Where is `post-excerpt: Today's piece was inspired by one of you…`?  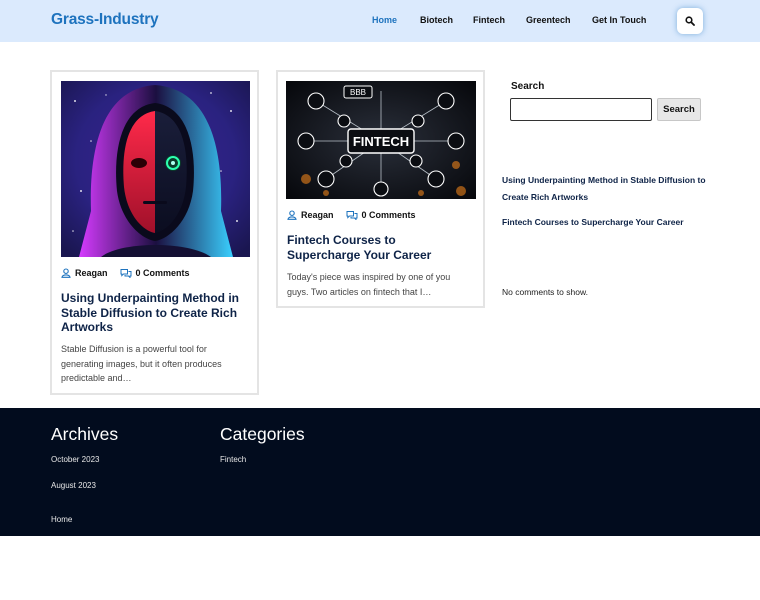
post-excerpt: Today's piece was inspired by one of you… is located at coordinates (369, 284).